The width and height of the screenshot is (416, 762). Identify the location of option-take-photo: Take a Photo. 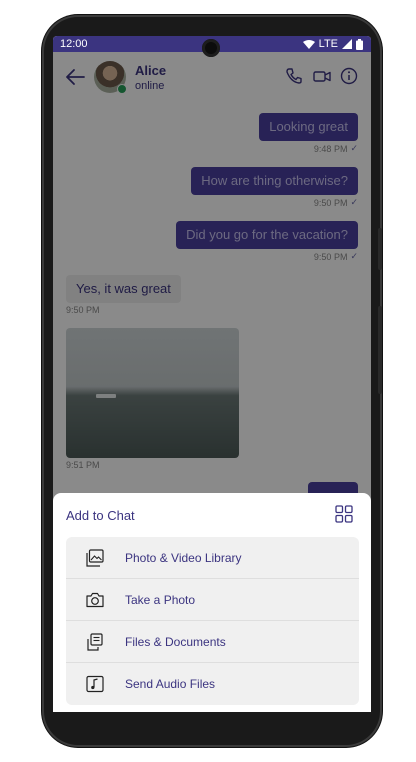
(212, 600).